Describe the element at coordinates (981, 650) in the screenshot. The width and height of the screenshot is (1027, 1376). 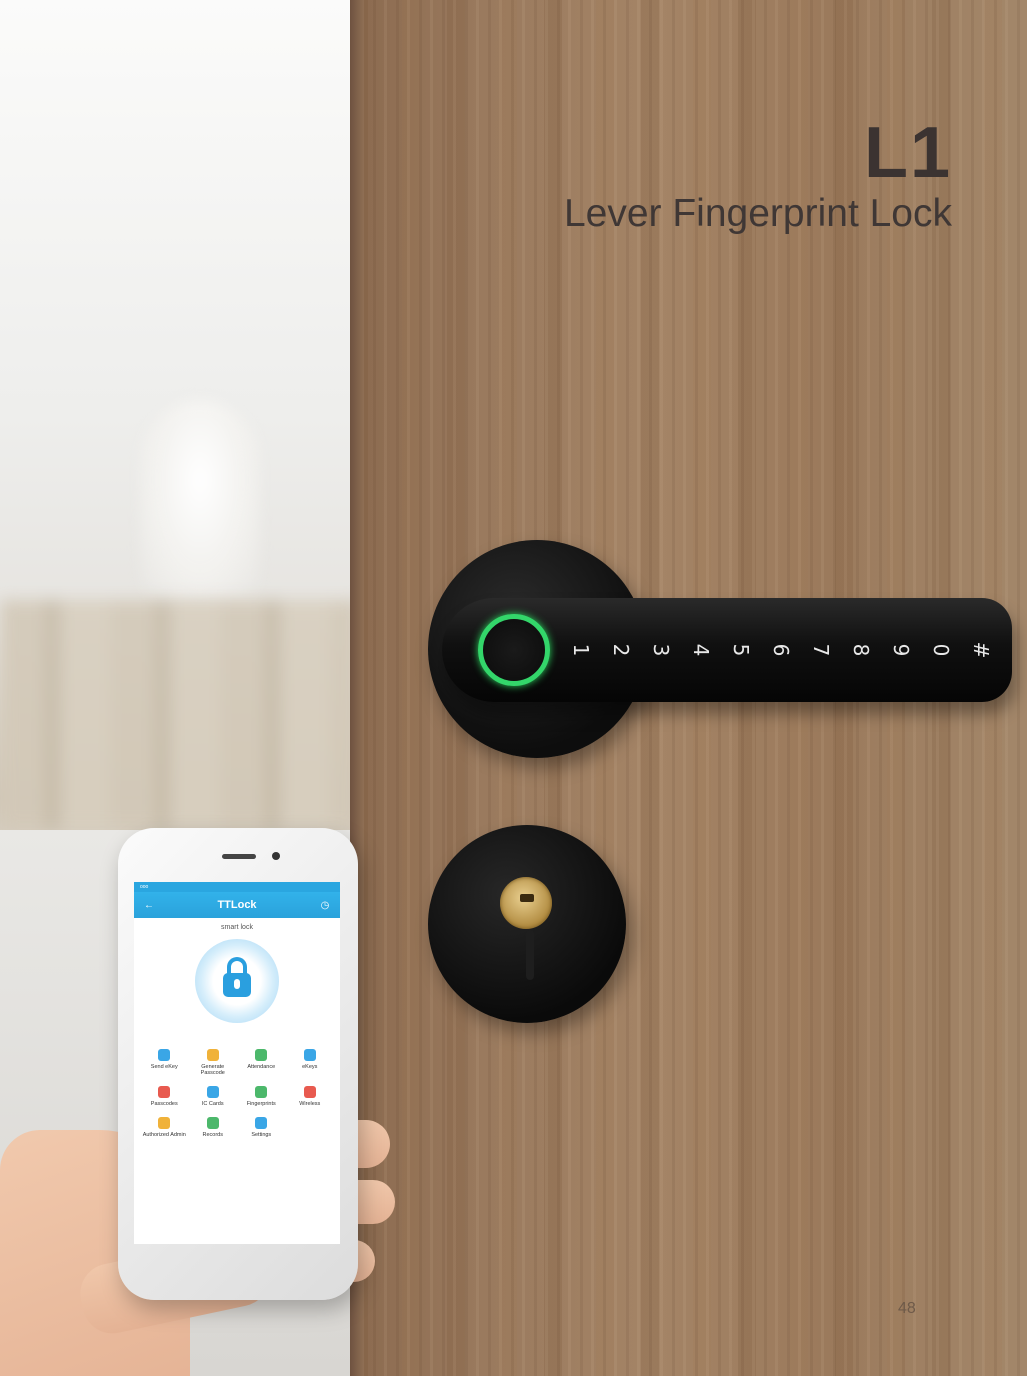
I see `keypad-key: #` at that location.